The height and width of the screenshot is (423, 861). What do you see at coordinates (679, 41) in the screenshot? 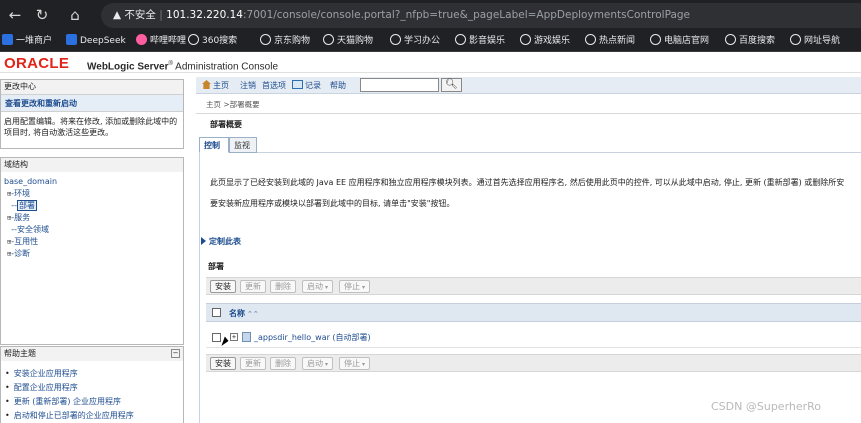
I see `bookmark-item: 电脑店官网` at bounding box center [679, 41].